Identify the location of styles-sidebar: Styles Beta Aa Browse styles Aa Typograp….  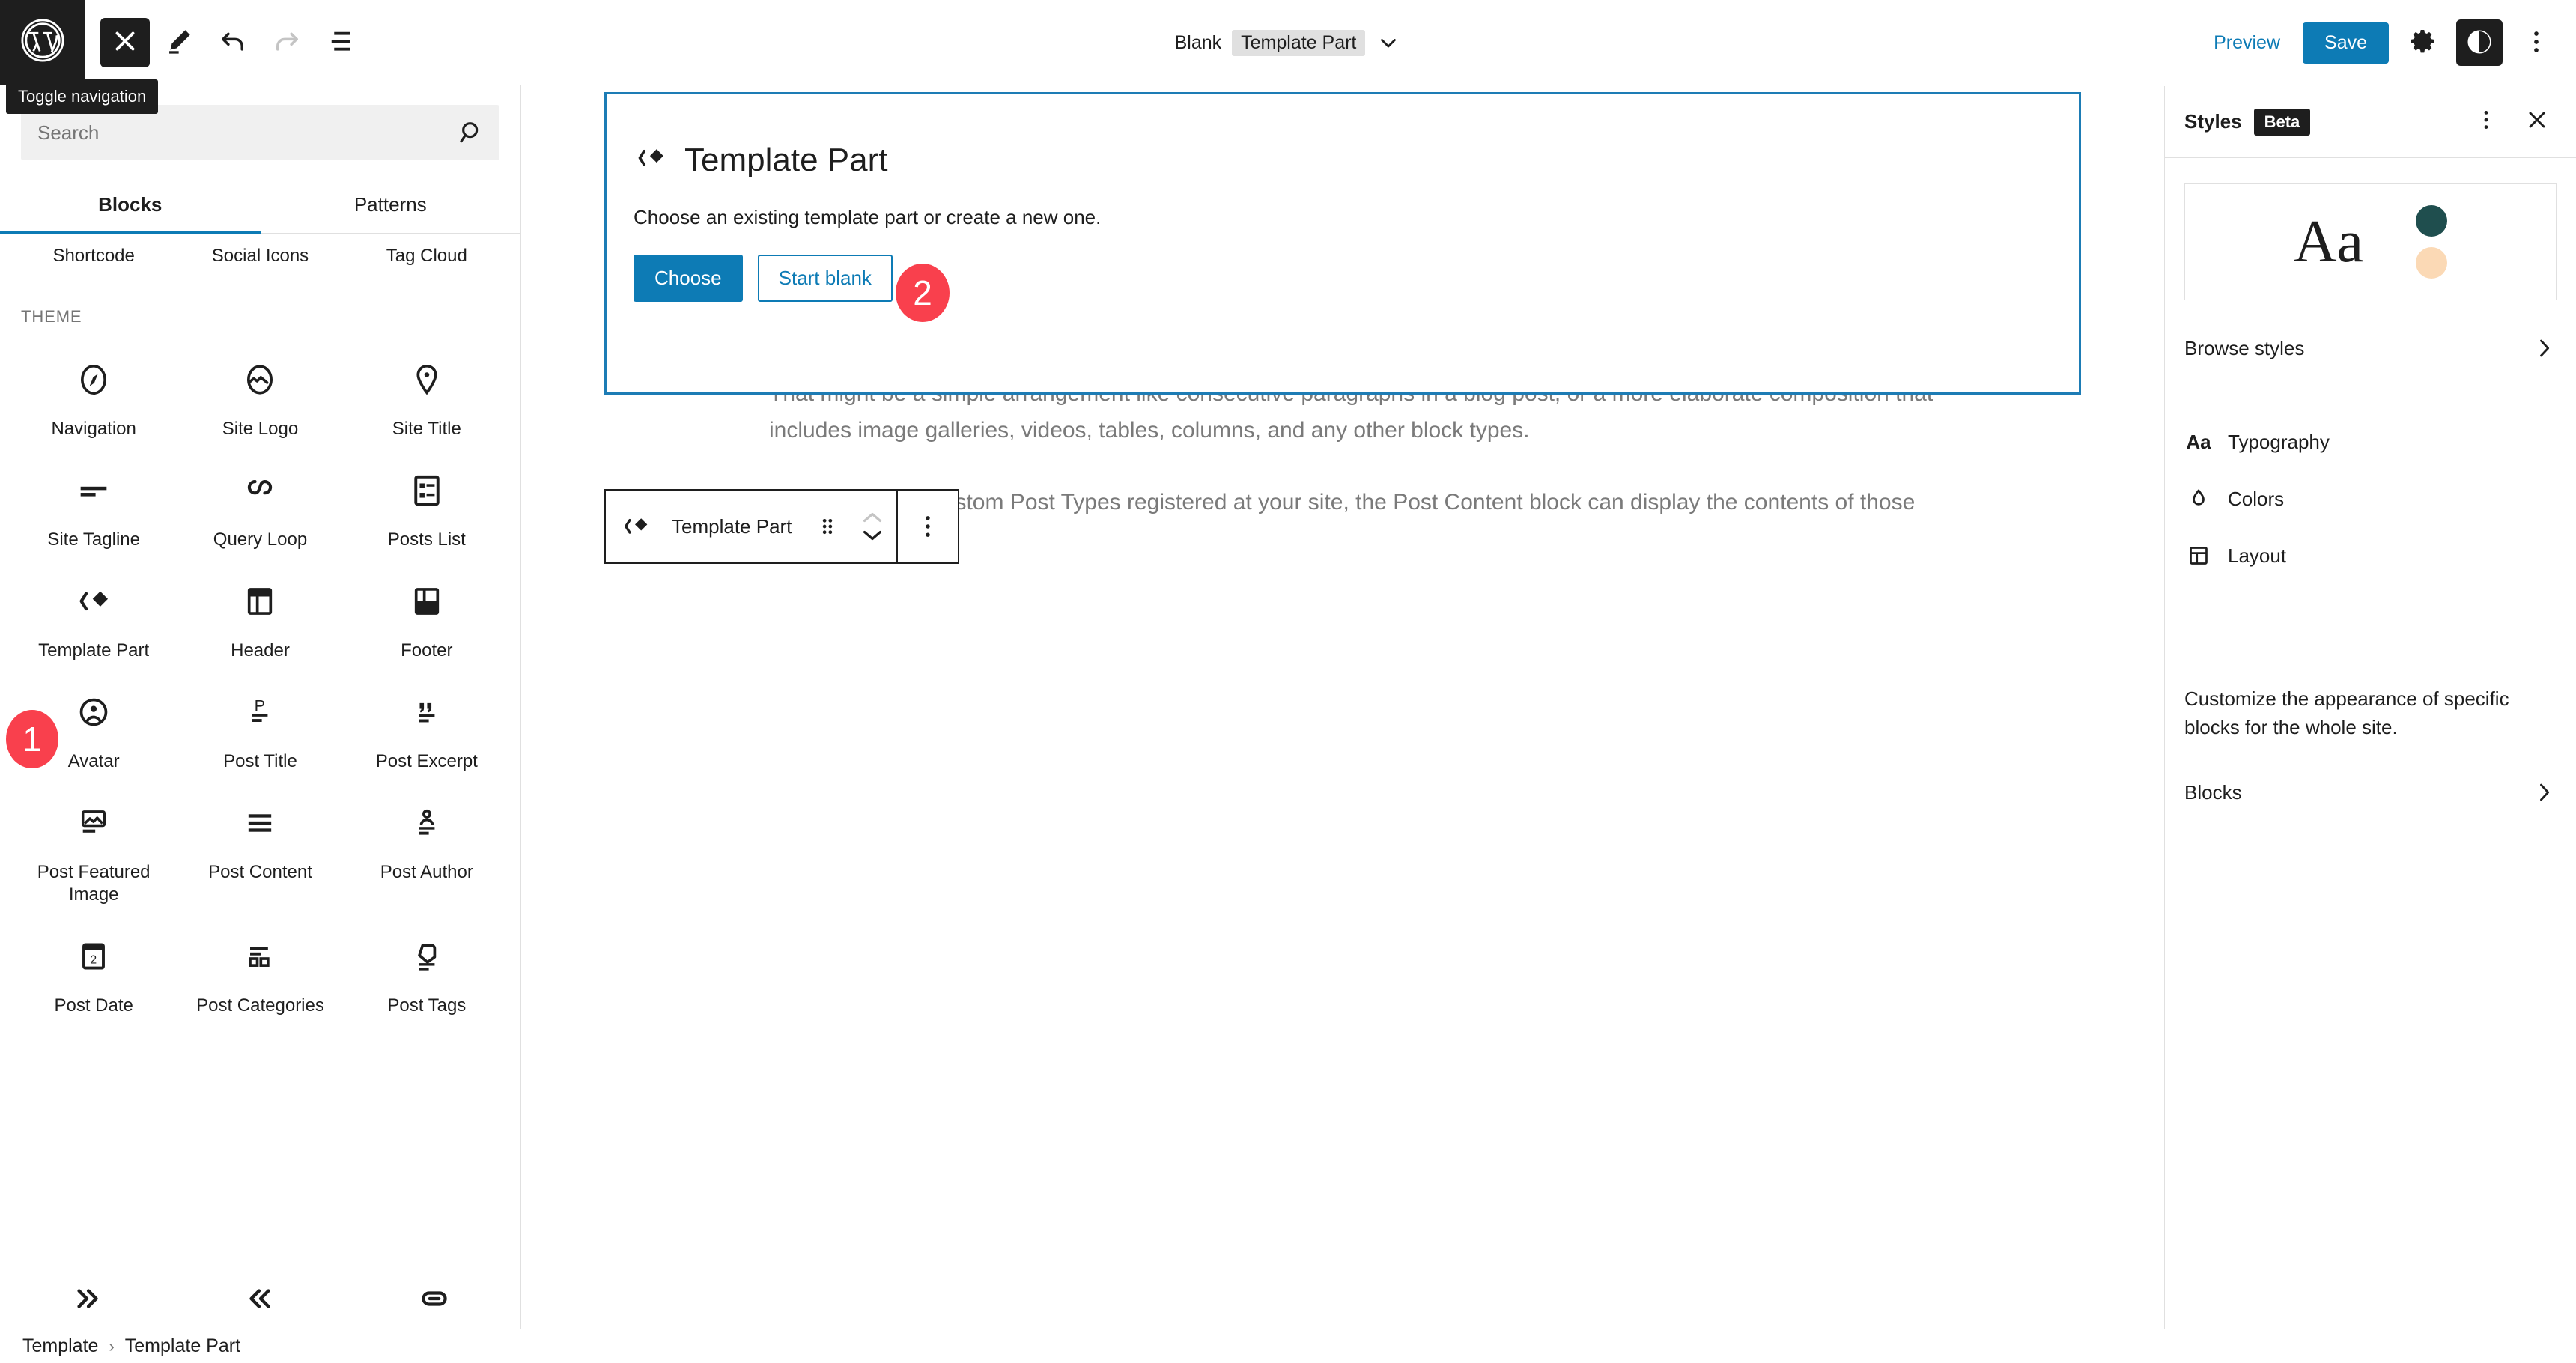
(2370, 724).